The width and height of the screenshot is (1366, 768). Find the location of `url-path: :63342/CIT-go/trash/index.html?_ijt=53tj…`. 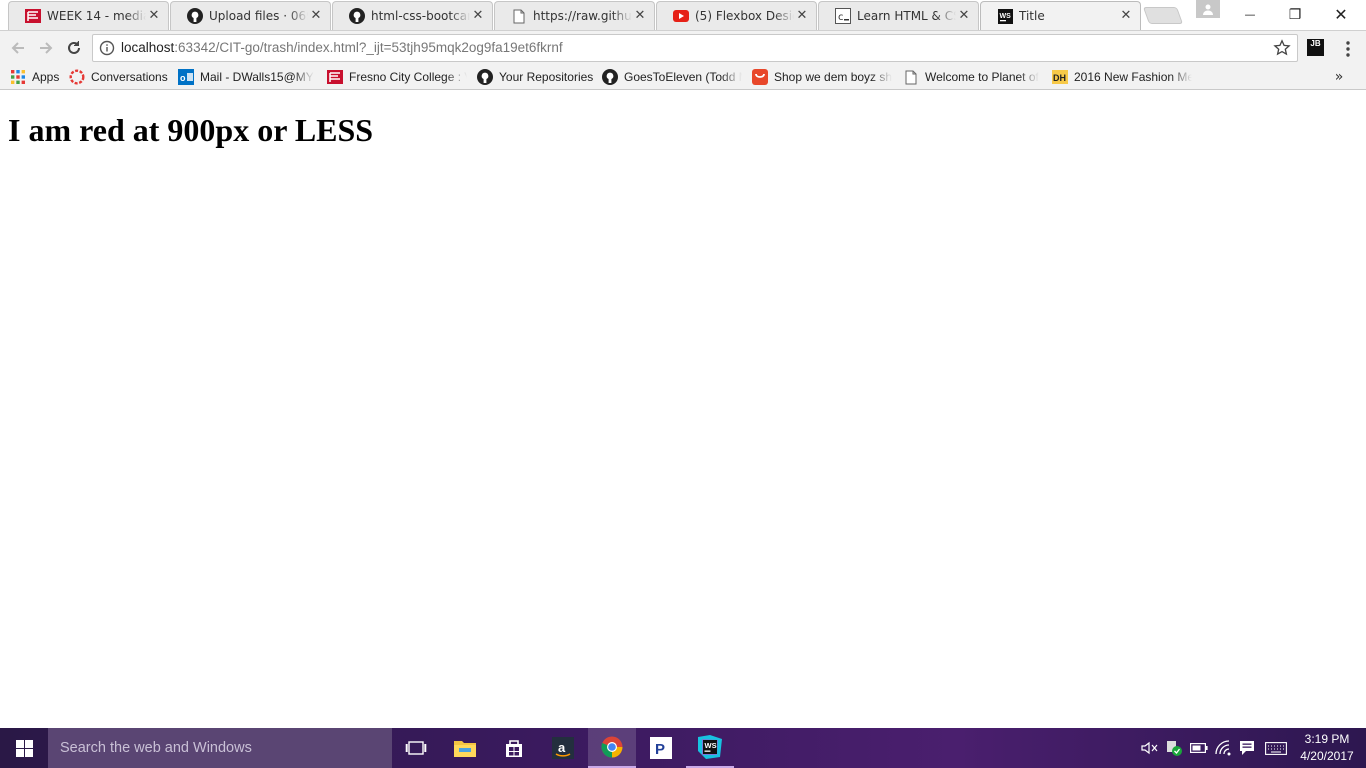

url-path: :63342/CIT-go/trash/index.html?_ijt=53tj… is located at coordinates (368, 47).